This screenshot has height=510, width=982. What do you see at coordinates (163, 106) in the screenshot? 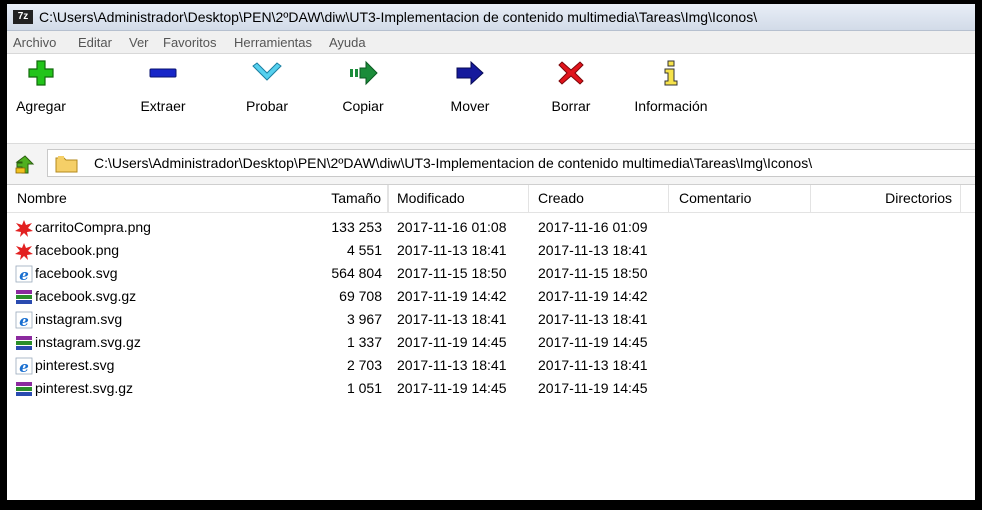
I see `extract-label: Extraer` at bounding box center [163, 106].